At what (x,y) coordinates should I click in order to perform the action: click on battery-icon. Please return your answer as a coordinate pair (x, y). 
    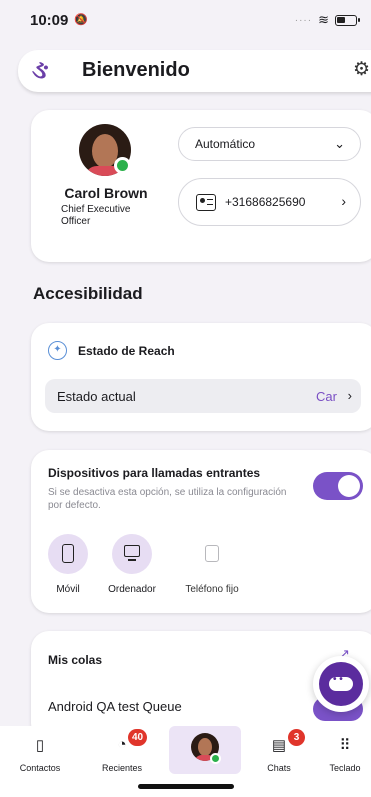
    Looking at the image, I should click on (347, 20).